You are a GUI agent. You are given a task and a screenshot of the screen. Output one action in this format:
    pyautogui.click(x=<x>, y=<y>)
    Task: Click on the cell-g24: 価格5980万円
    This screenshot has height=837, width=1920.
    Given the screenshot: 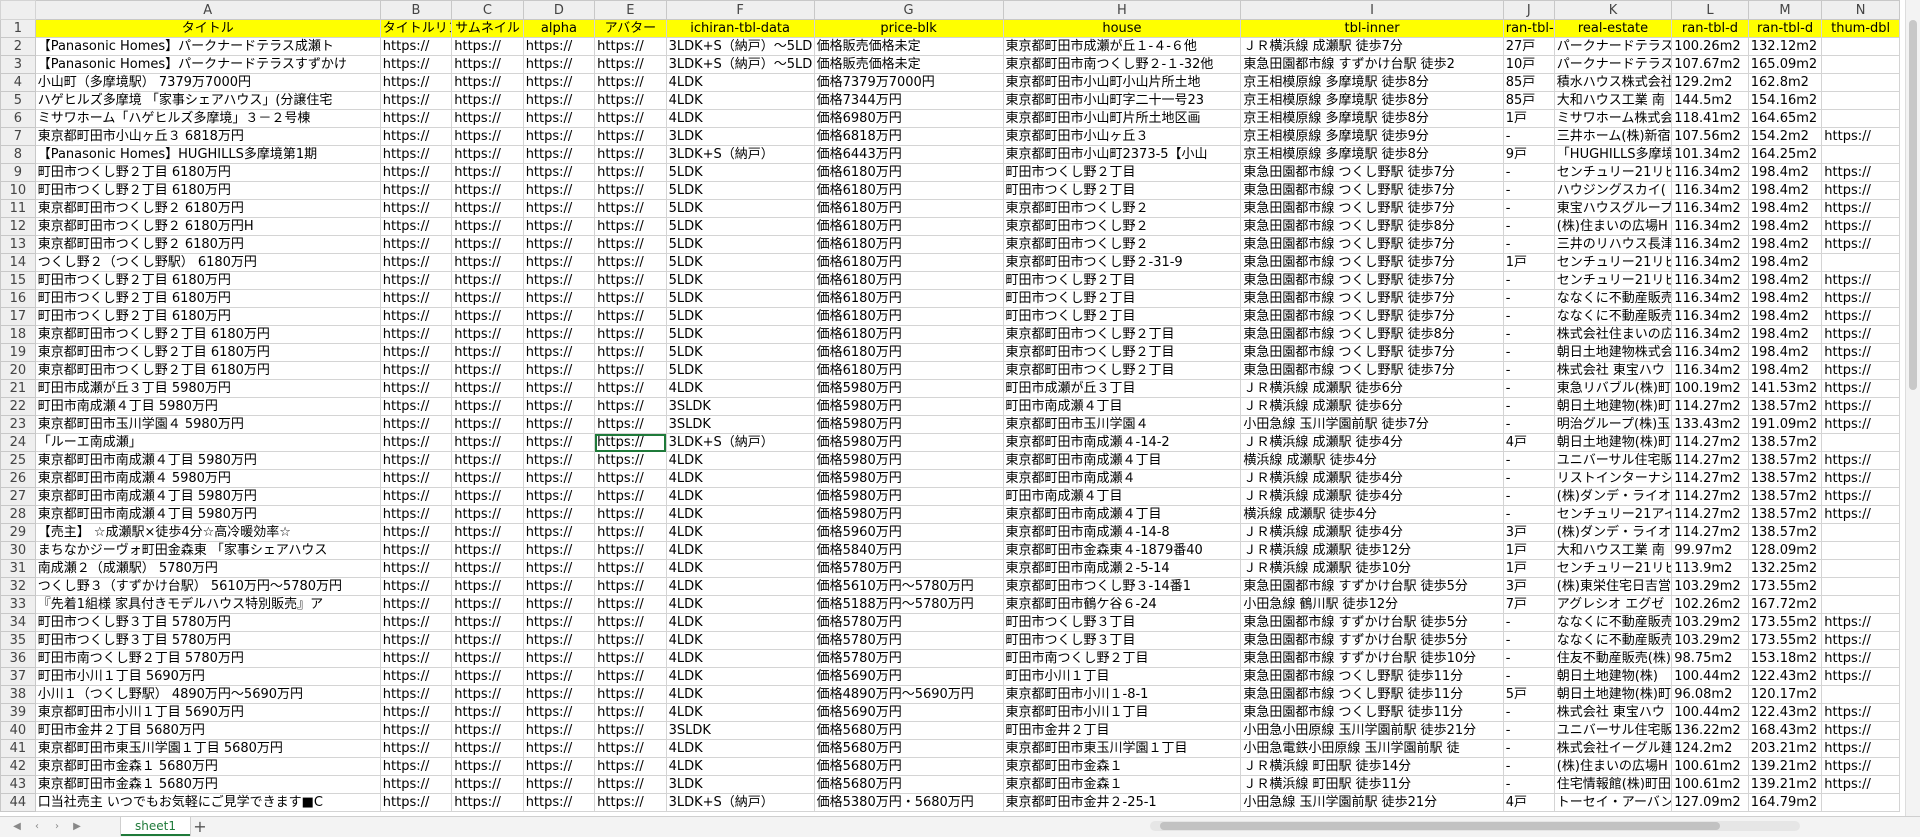 What is the action you would take?
    pyautogui.click(x=908, y=442)
    